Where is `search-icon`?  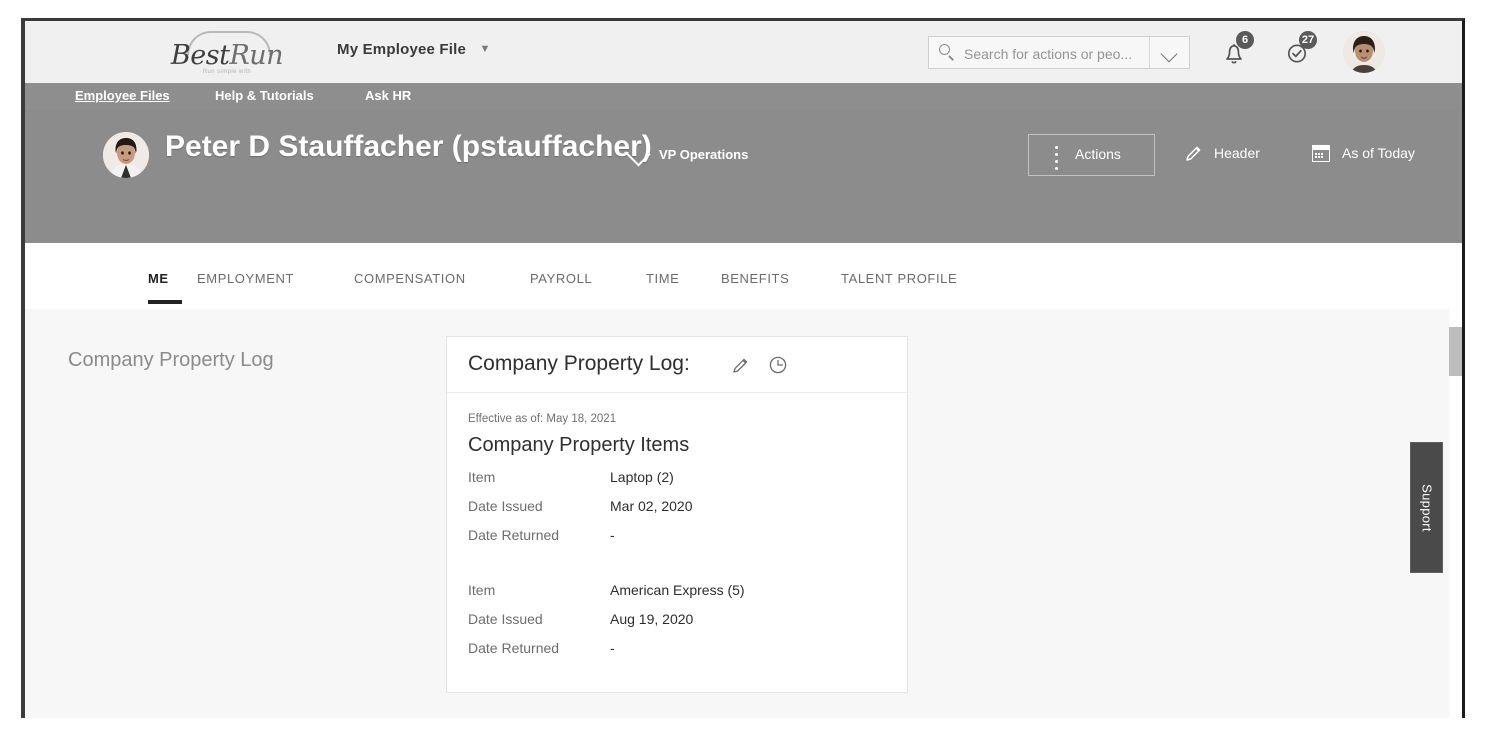
search-icon is located at coordinates (947, 52).